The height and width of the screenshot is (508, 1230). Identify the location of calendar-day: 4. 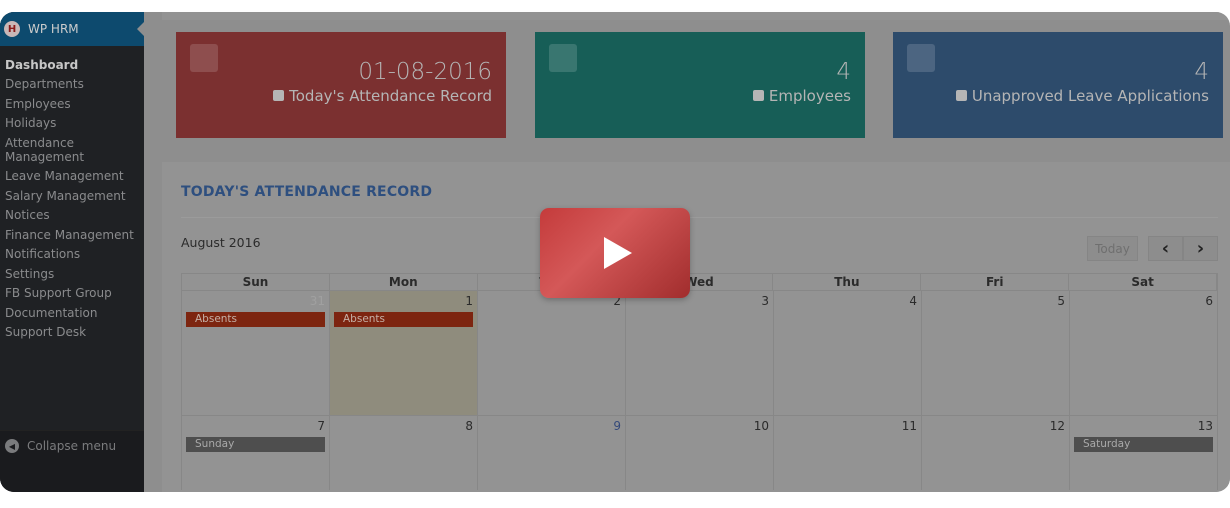
(848, 353).